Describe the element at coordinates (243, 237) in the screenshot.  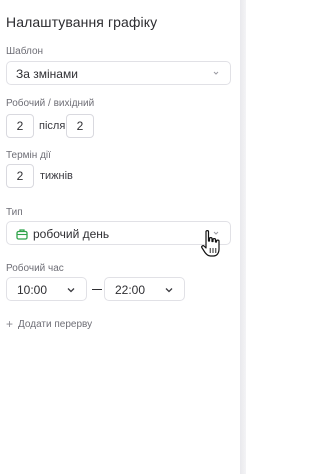
I see `panel-edge` at that location.